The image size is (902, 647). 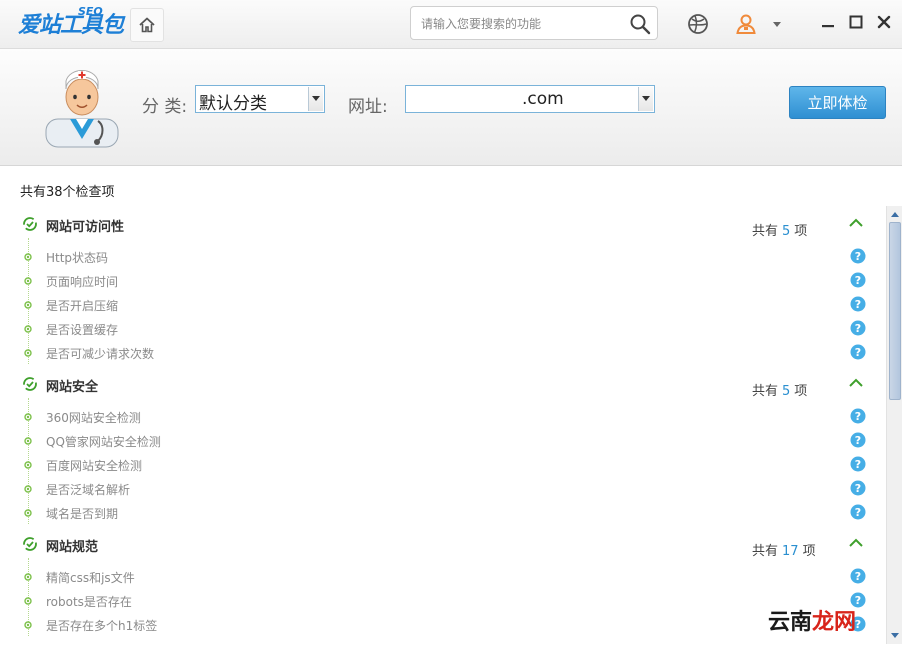 I want to click on check-item-row: 百度网站安全检测?, so click(x=449, y=465).